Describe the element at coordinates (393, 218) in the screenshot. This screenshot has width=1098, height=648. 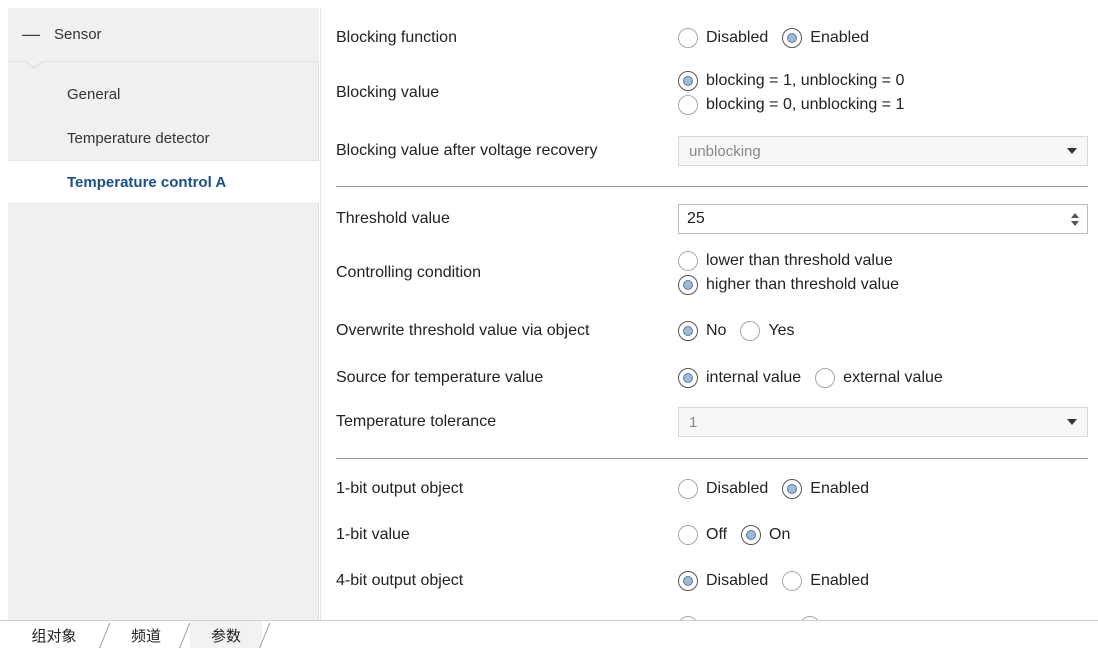
I see `param-label: Threshold value` at that location.